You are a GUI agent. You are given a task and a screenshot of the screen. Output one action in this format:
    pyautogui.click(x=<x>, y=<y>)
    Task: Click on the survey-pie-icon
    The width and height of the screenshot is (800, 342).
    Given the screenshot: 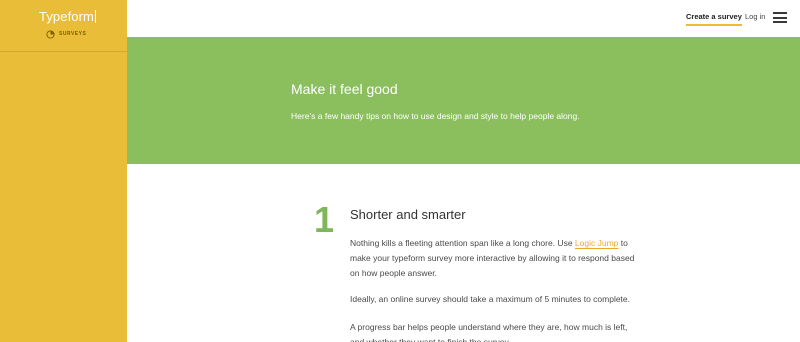 What is the action you would take?
    pyautogui.click(x=50, y=34)
    